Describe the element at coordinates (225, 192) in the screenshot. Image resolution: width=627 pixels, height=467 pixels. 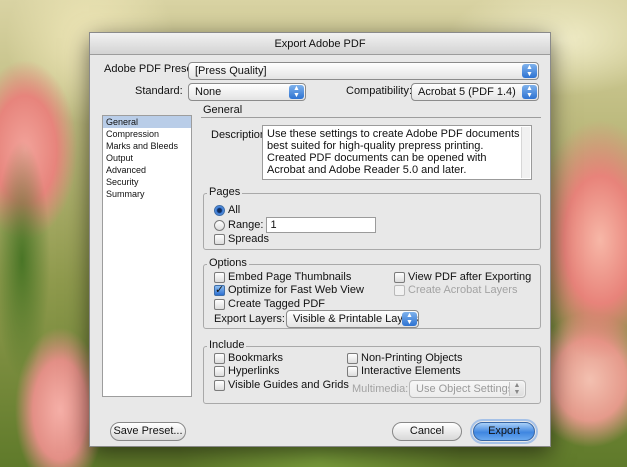
I see `pages-group-title: Pages` at that location.